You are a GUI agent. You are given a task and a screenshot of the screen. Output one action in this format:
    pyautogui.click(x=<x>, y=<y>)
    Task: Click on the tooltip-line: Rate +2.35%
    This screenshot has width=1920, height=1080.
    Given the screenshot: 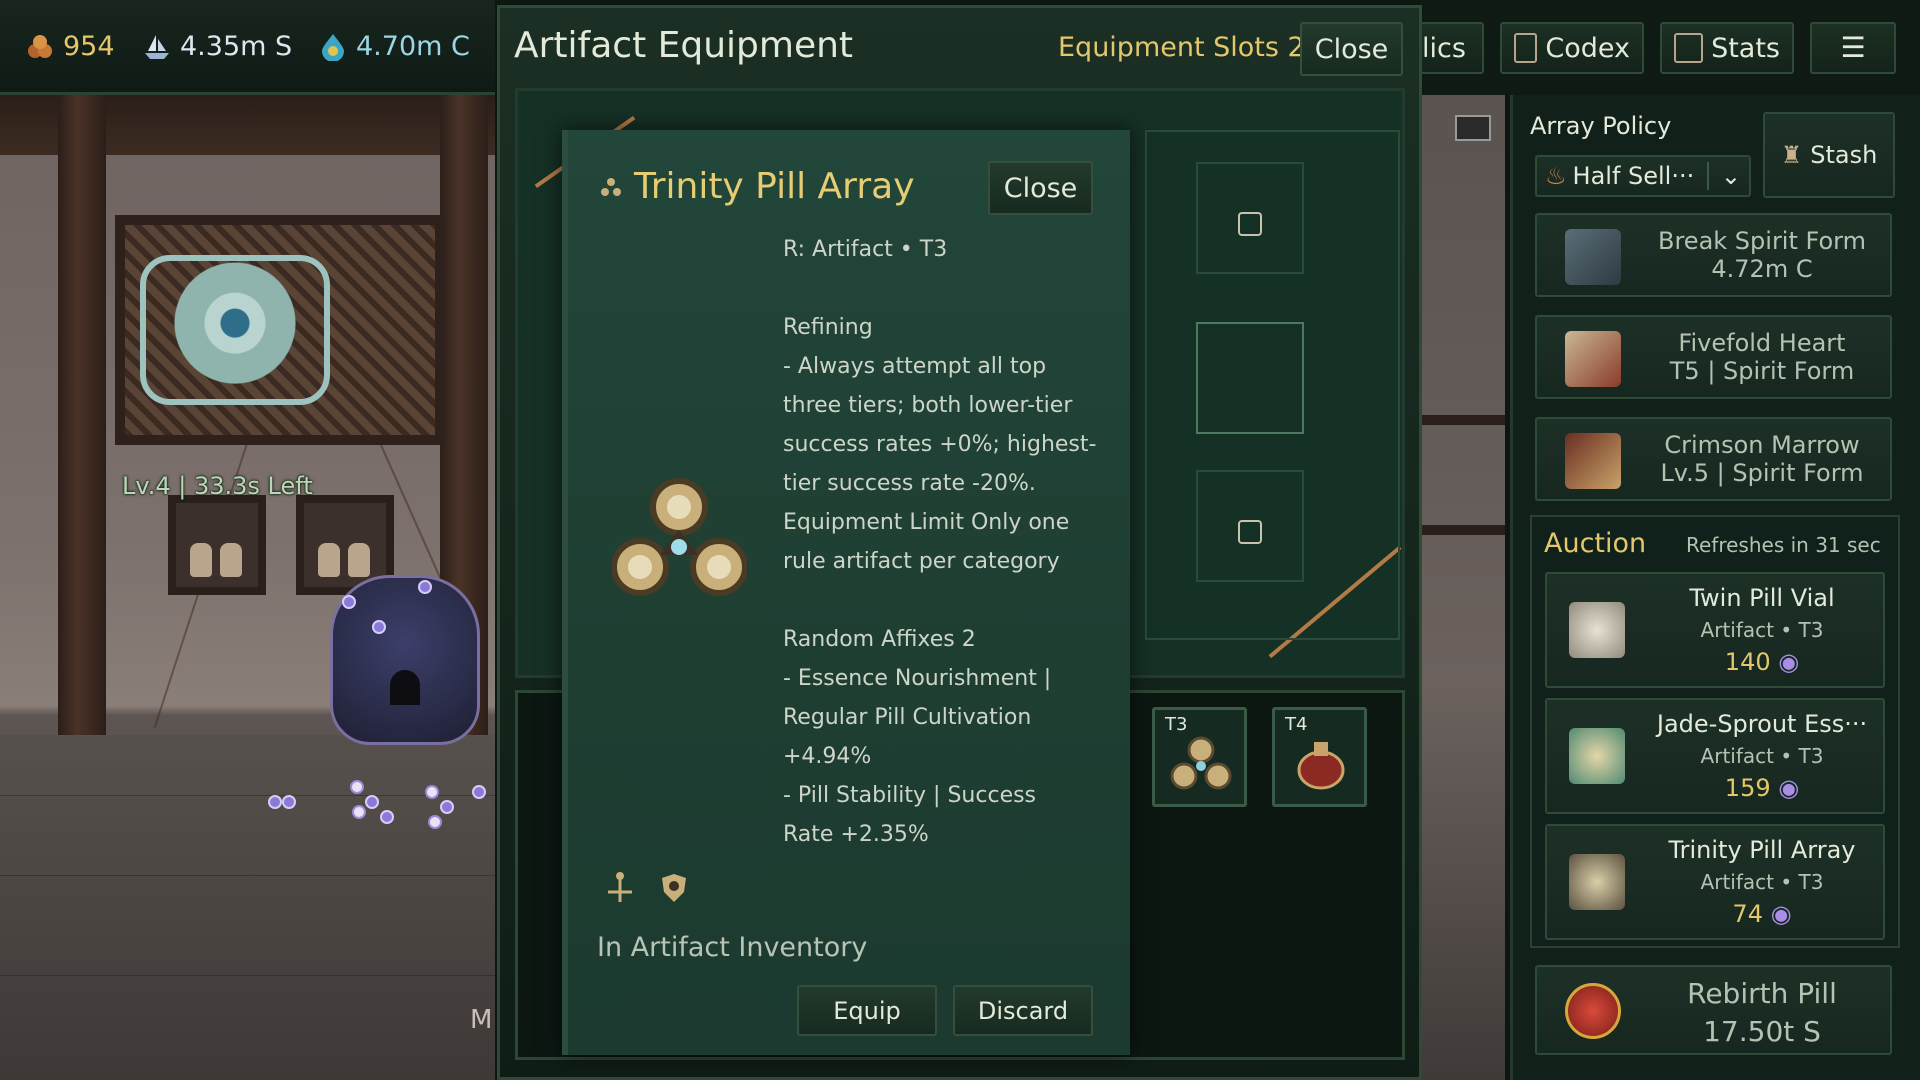 What is the action you would take?
    pyautogui.click(x=856, y=834)
    